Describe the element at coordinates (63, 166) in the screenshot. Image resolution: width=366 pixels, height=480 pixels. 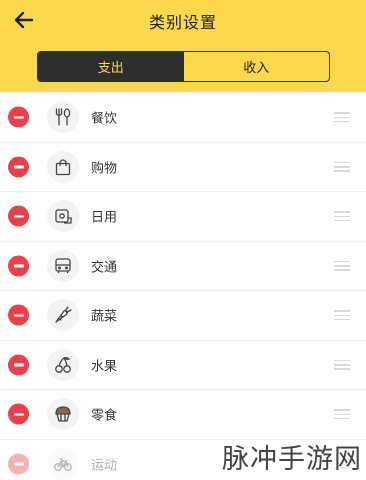
I see `shopping-bag-icon` at that location.